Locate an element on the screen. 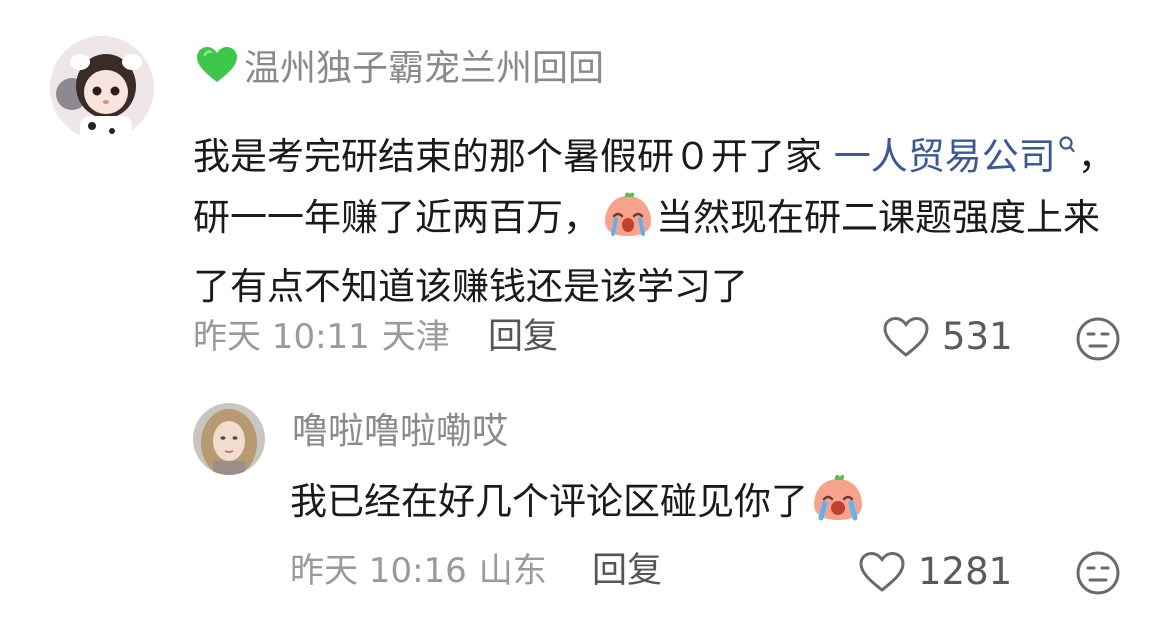  comment-username: 温州独子霸宠兰州回回 is located at coordinates (400, 70).